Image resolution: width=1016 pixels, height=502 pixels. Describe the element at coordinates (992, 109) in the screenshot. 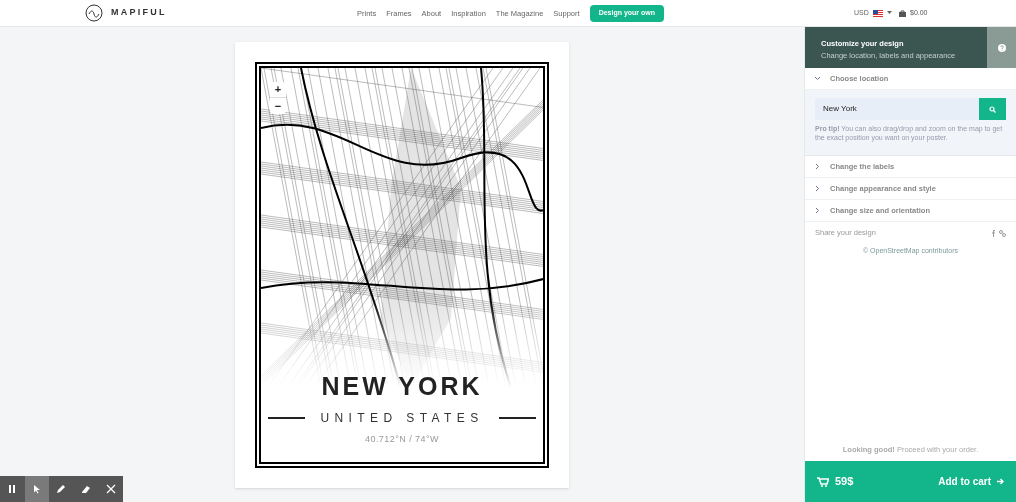

I see `search-icon` at that location.